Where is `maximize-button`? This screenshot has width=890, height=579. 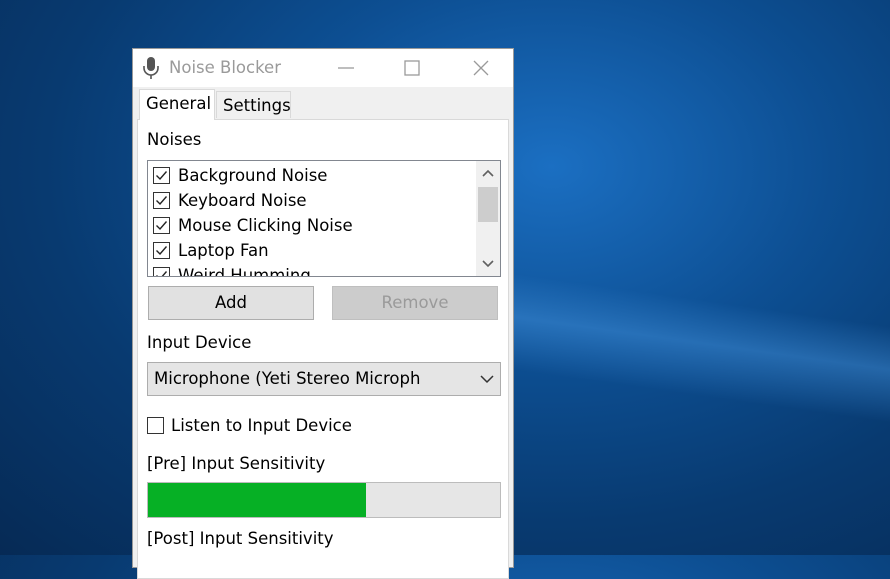 maximize-button is located at coordinates (412, 68).